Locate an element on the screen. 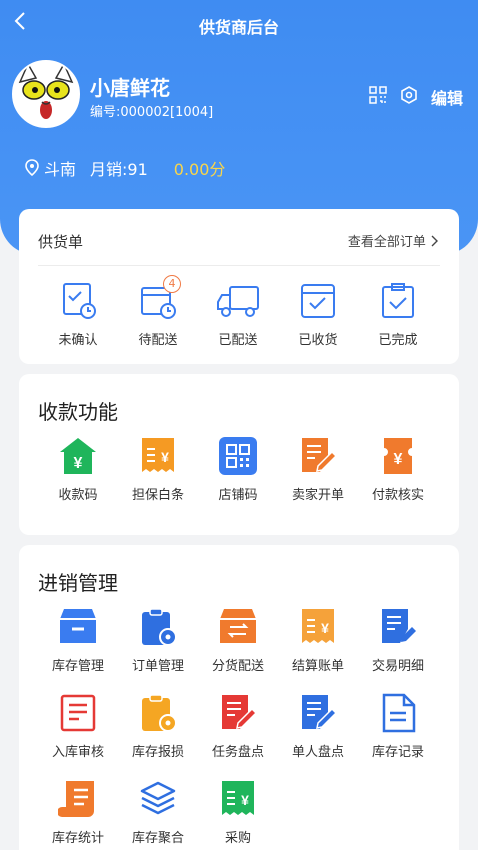 The height and width of the screenshot is (850, 478). settings-button is located at coordinates (409, 95).